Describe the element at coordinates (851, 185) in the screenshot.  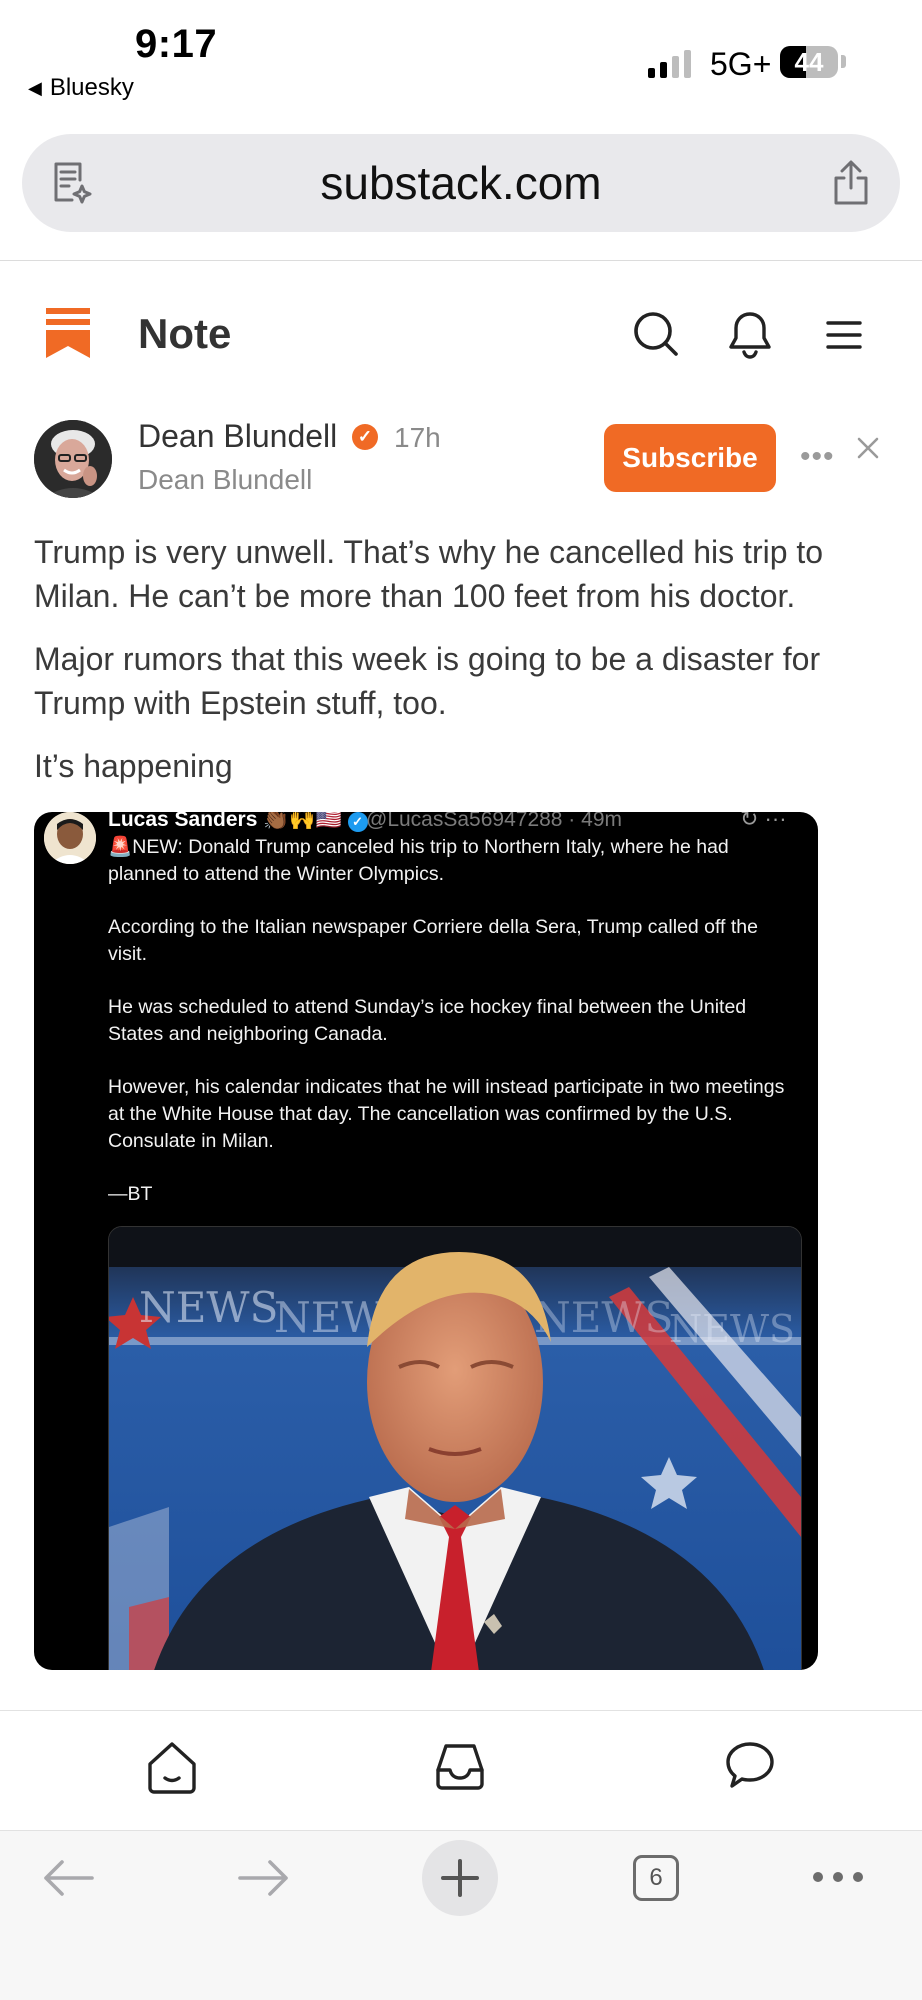
I see `share-icon` at that location.